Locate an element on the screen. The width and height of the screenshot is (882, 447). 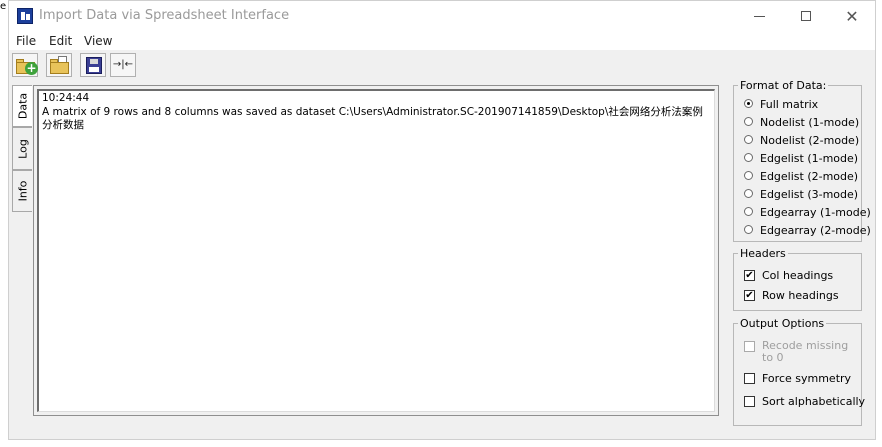
row-headings-label: Row headings is located at coordinates (800, 295).